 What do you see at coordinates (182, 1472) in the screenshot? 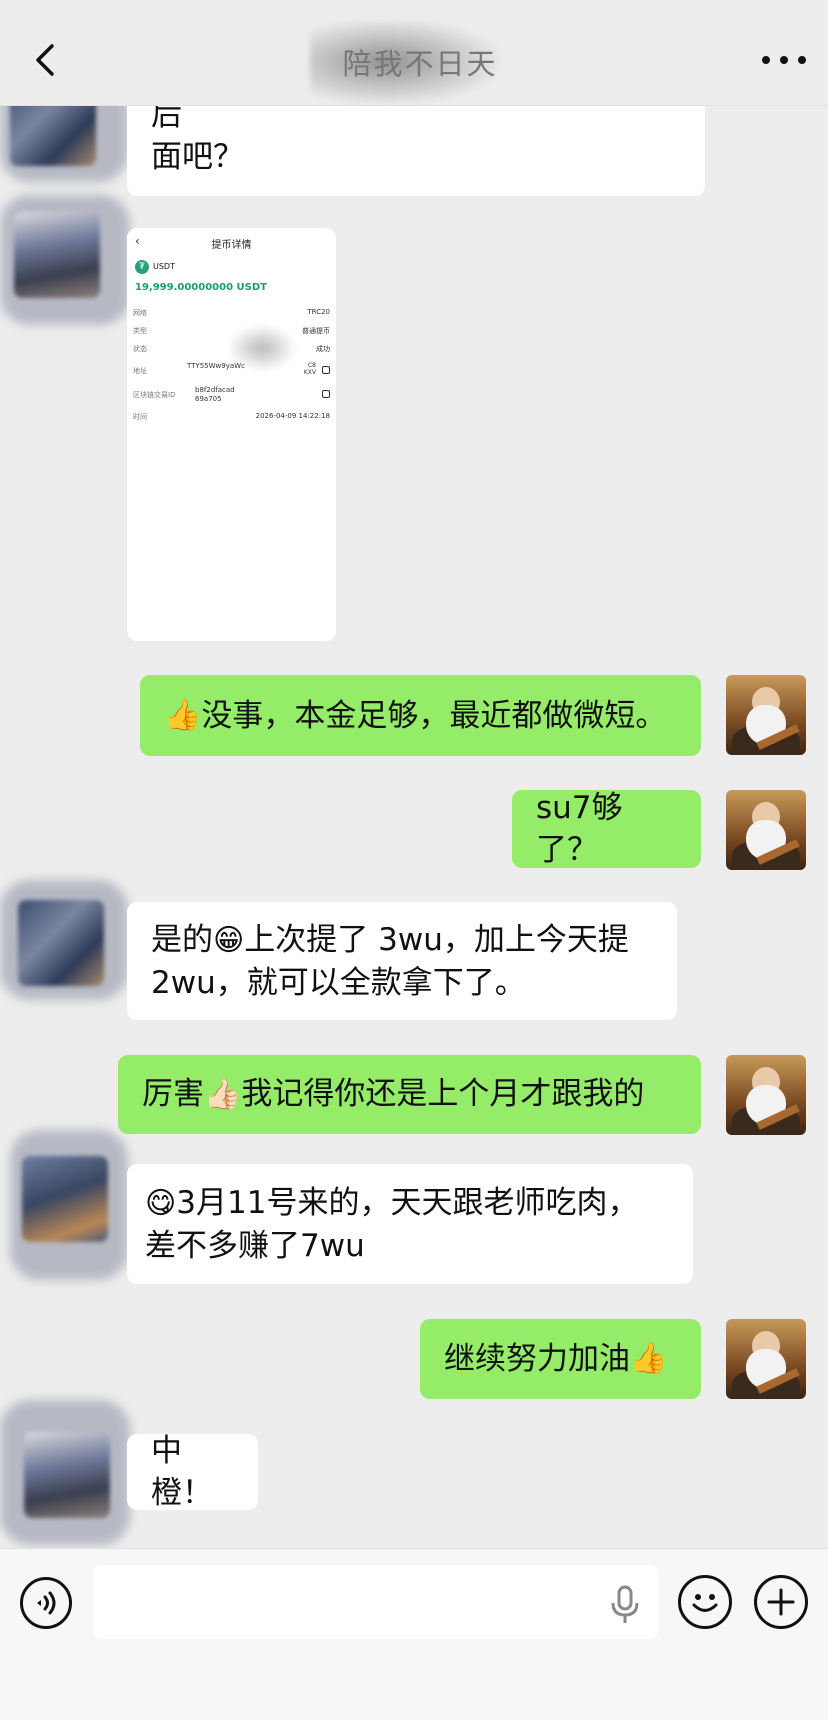
I see `message-text: 中橙！` at bounding box center [182, 1472].